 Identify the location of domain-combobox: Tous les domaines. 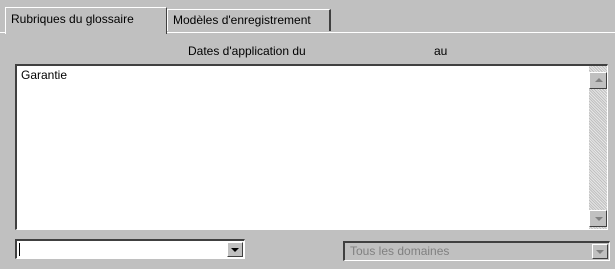
(476, 251).